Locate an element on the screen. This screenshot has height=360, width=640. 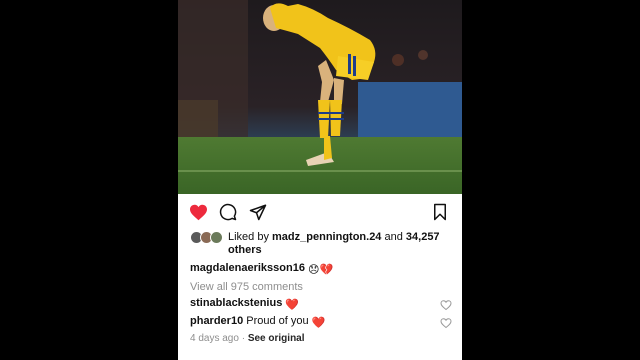
likes-suffix: others is located at coordinates (245, 250).